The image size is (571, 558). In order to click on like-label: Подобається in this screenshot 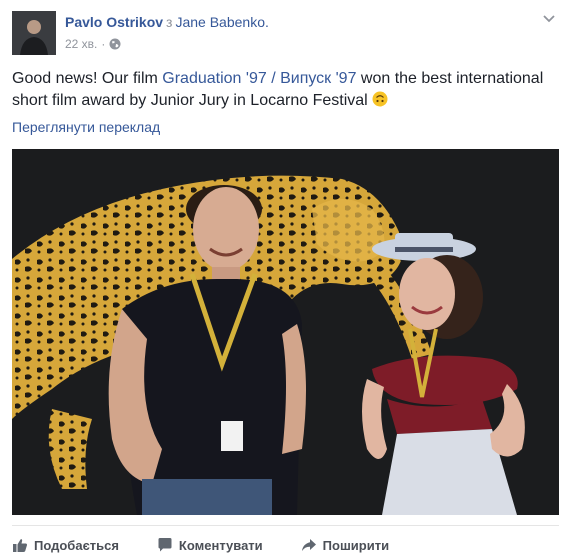, I will do `click(76, 545)`.